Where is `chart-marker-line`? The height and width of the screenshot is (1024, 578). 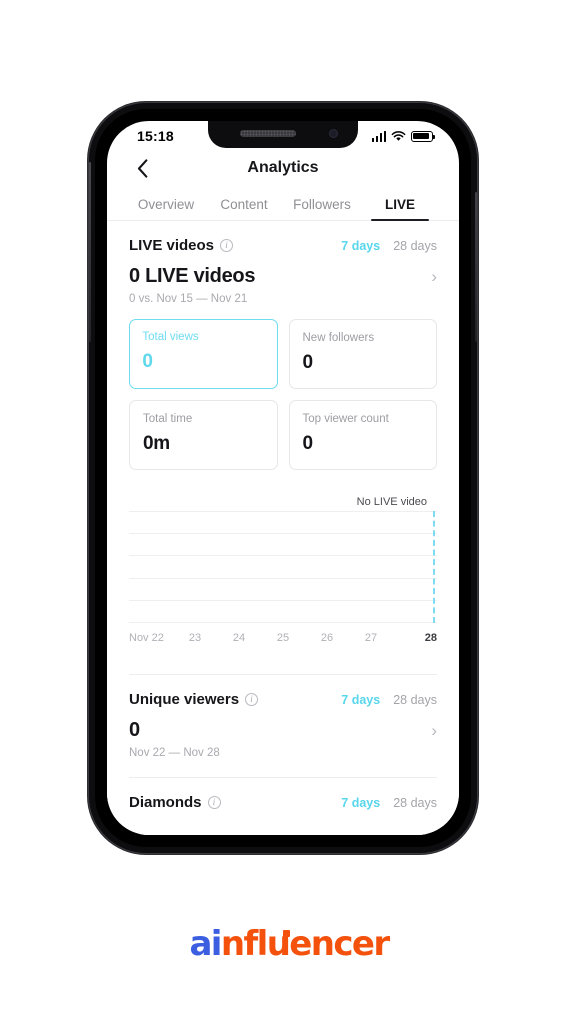
chart-marker-line is located at coordinates (434, 567).